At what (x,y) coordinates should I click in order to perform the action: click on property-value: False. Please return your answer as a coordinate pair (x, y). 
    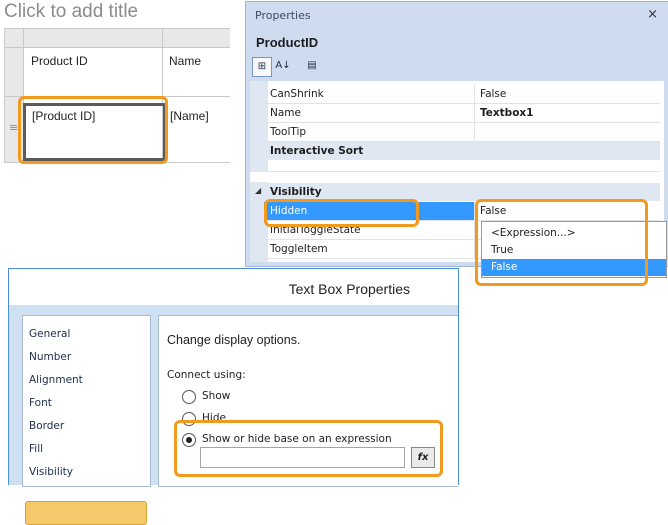
    Looking at the image, I should click on (493, 94).